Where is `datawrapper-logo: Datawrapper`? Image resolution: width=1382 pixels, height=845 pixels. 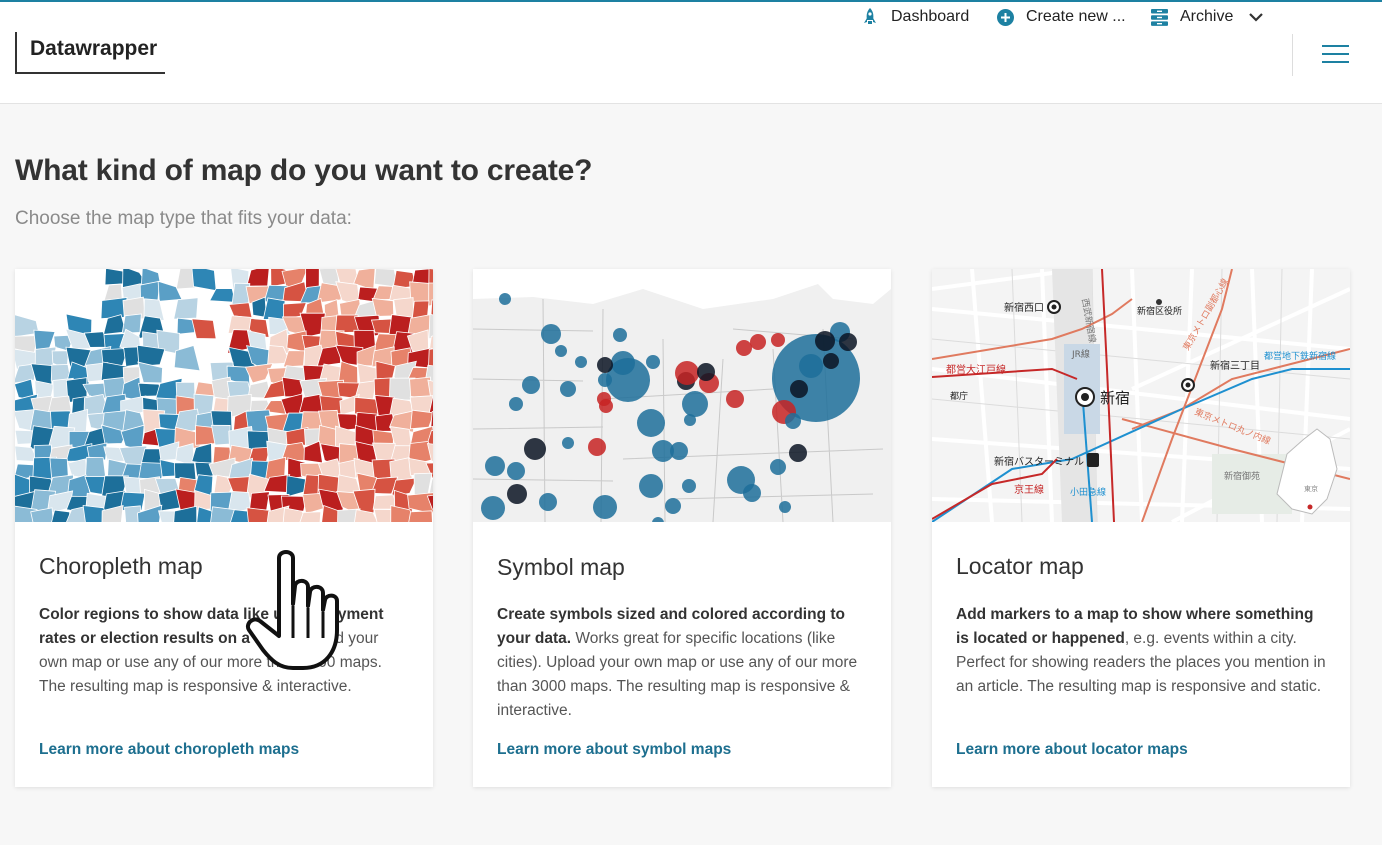
datawrapper-logo: Datawrapper is located at coordinates (90, 53).